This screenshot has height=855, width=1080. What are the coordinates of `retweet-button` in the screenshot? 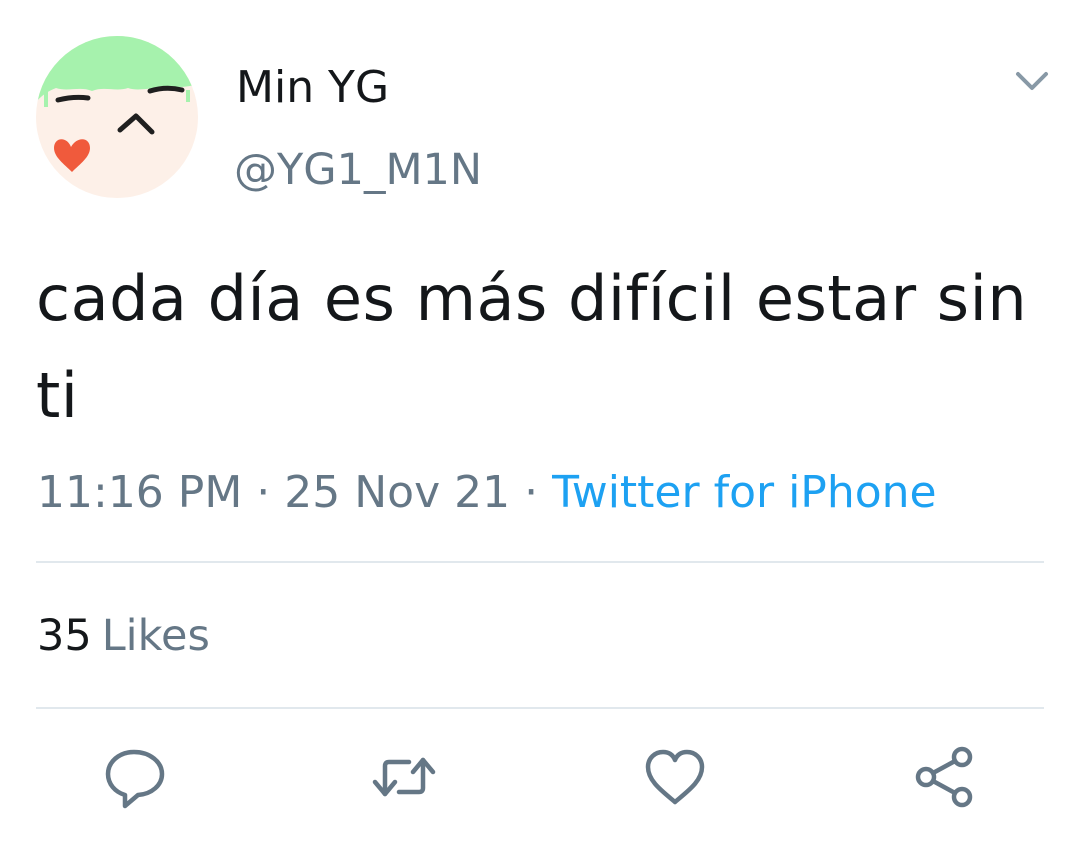 It's located at (404, 777).